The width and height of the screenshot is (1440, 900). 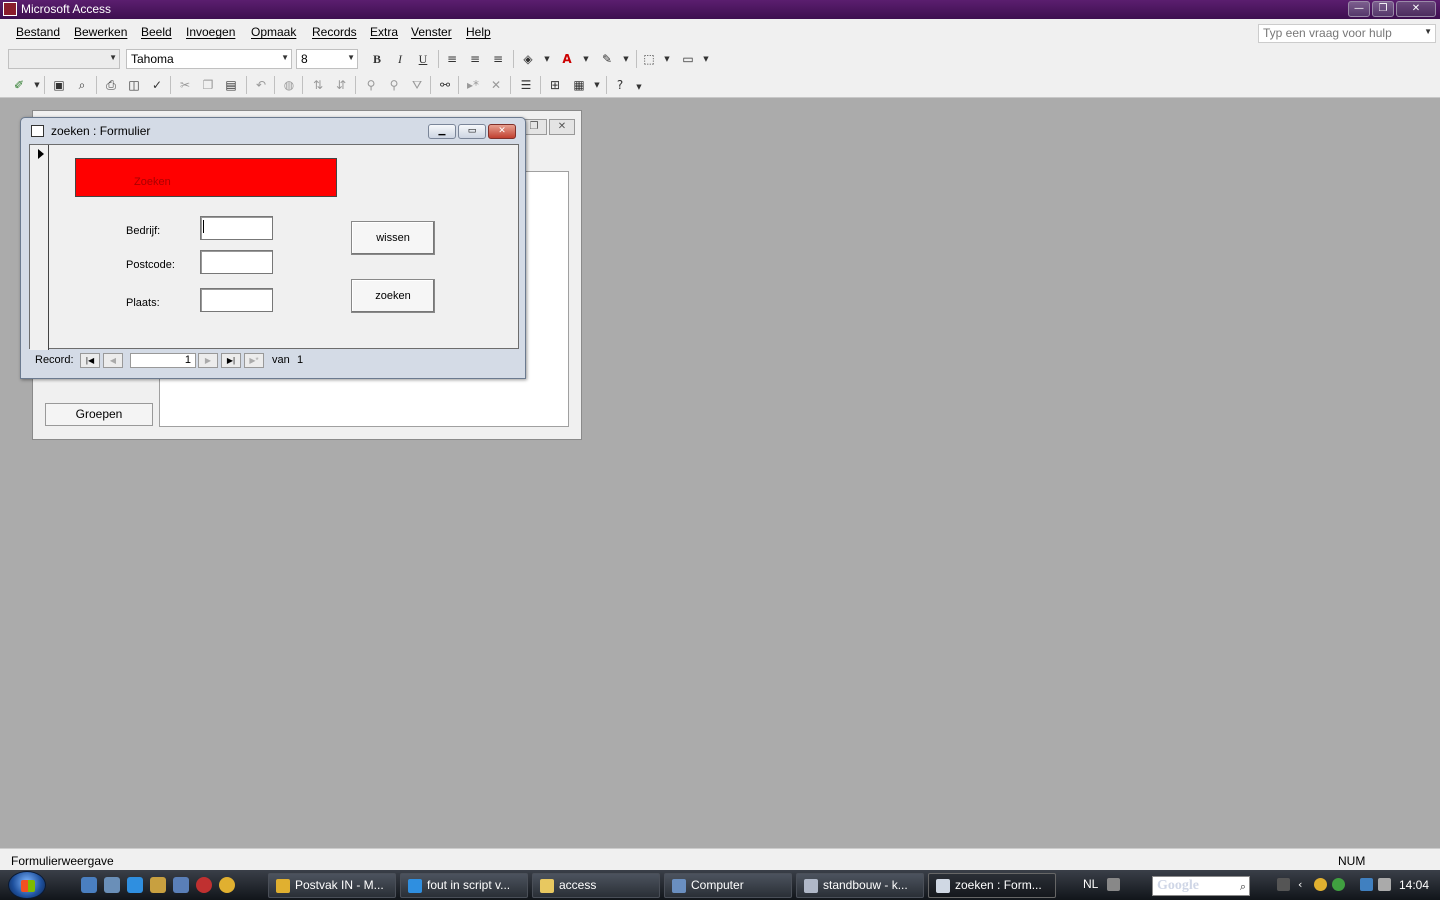 What do you see at coordinates (99, 414) in the screenshot?
I see `groepen-button: Groepen` at bounding box center [99, 414].